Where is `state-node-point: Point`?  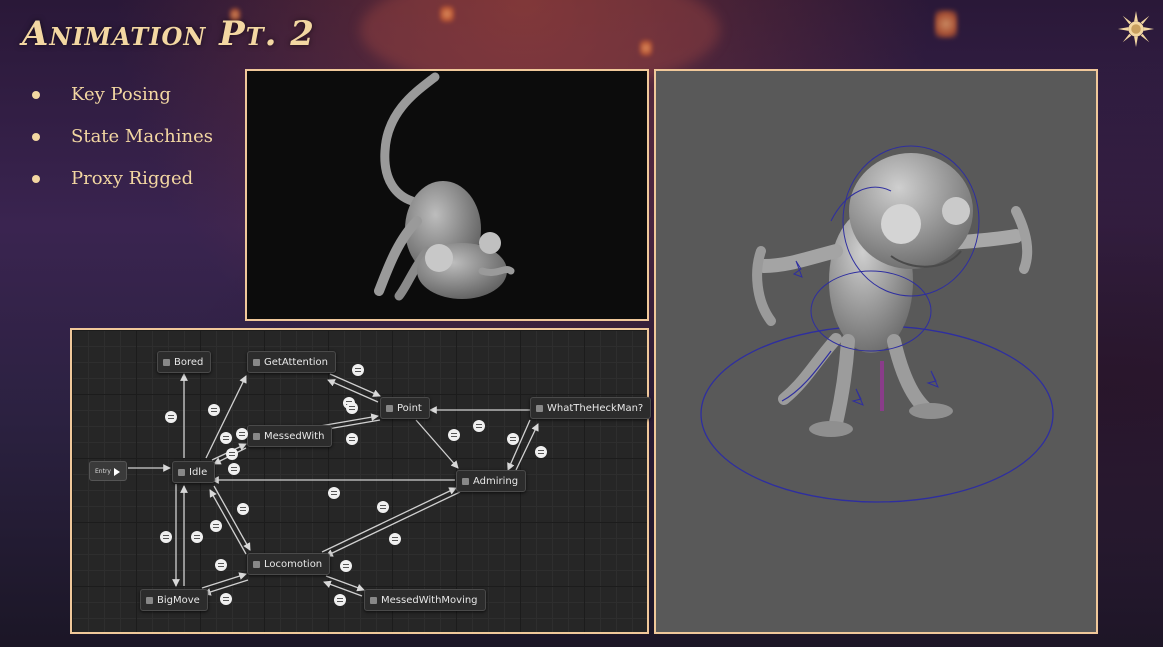 state-node-point: Point is located at coordinates (405, 408).